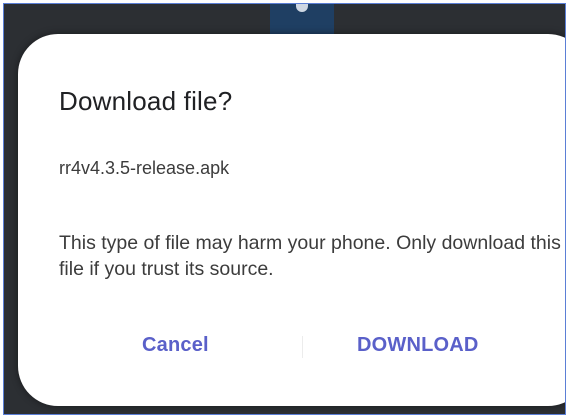 Image resolution: width=569 pixels, height=415 pixels. Describe the element at coordinates (302, 19) in the screenshot. I see `backdrop-status-bar` at that location.